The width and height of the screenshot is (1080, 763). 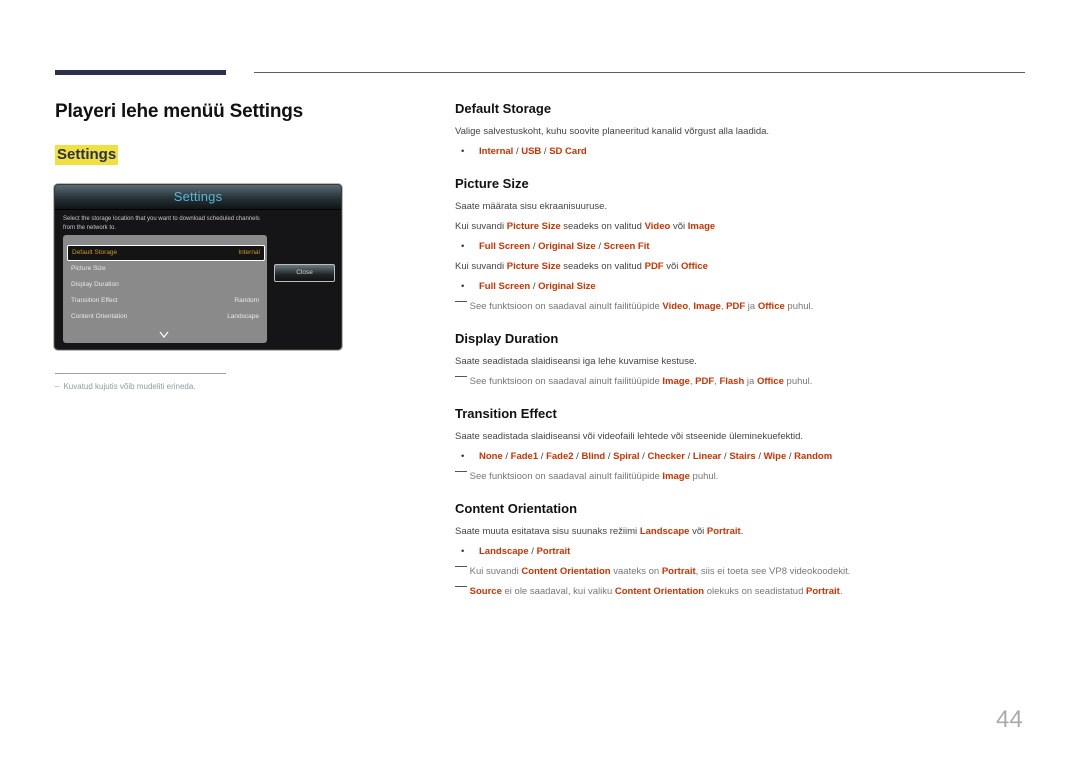 What do you see at coordinates (95, 252) in the screenshot?
I see `dialog-item-label: Default Storage` at bounding box center [95, 252].